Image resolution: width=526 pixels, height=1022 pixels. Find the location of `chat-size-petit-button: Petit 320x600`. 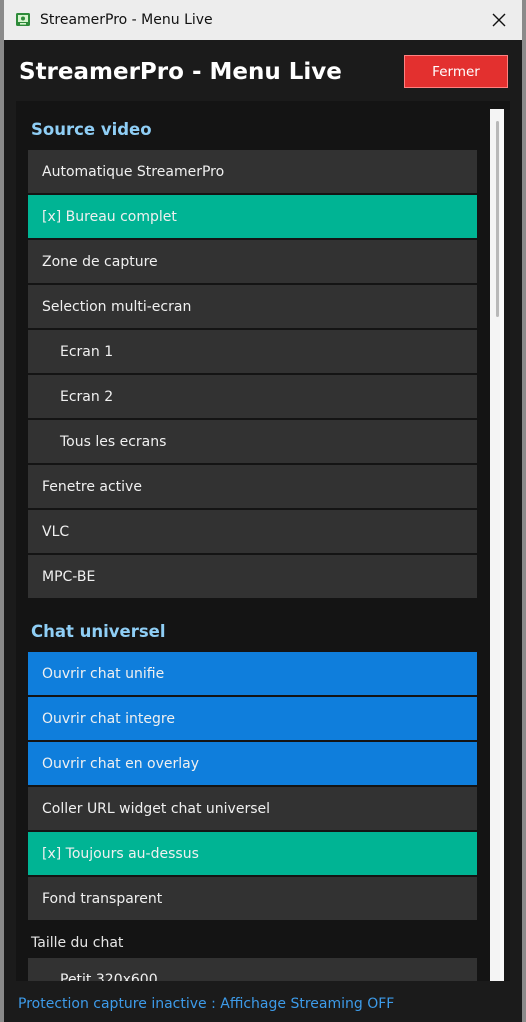

chat-size-petit-button: Petit 320x600 is located at coordinates (252, 969).